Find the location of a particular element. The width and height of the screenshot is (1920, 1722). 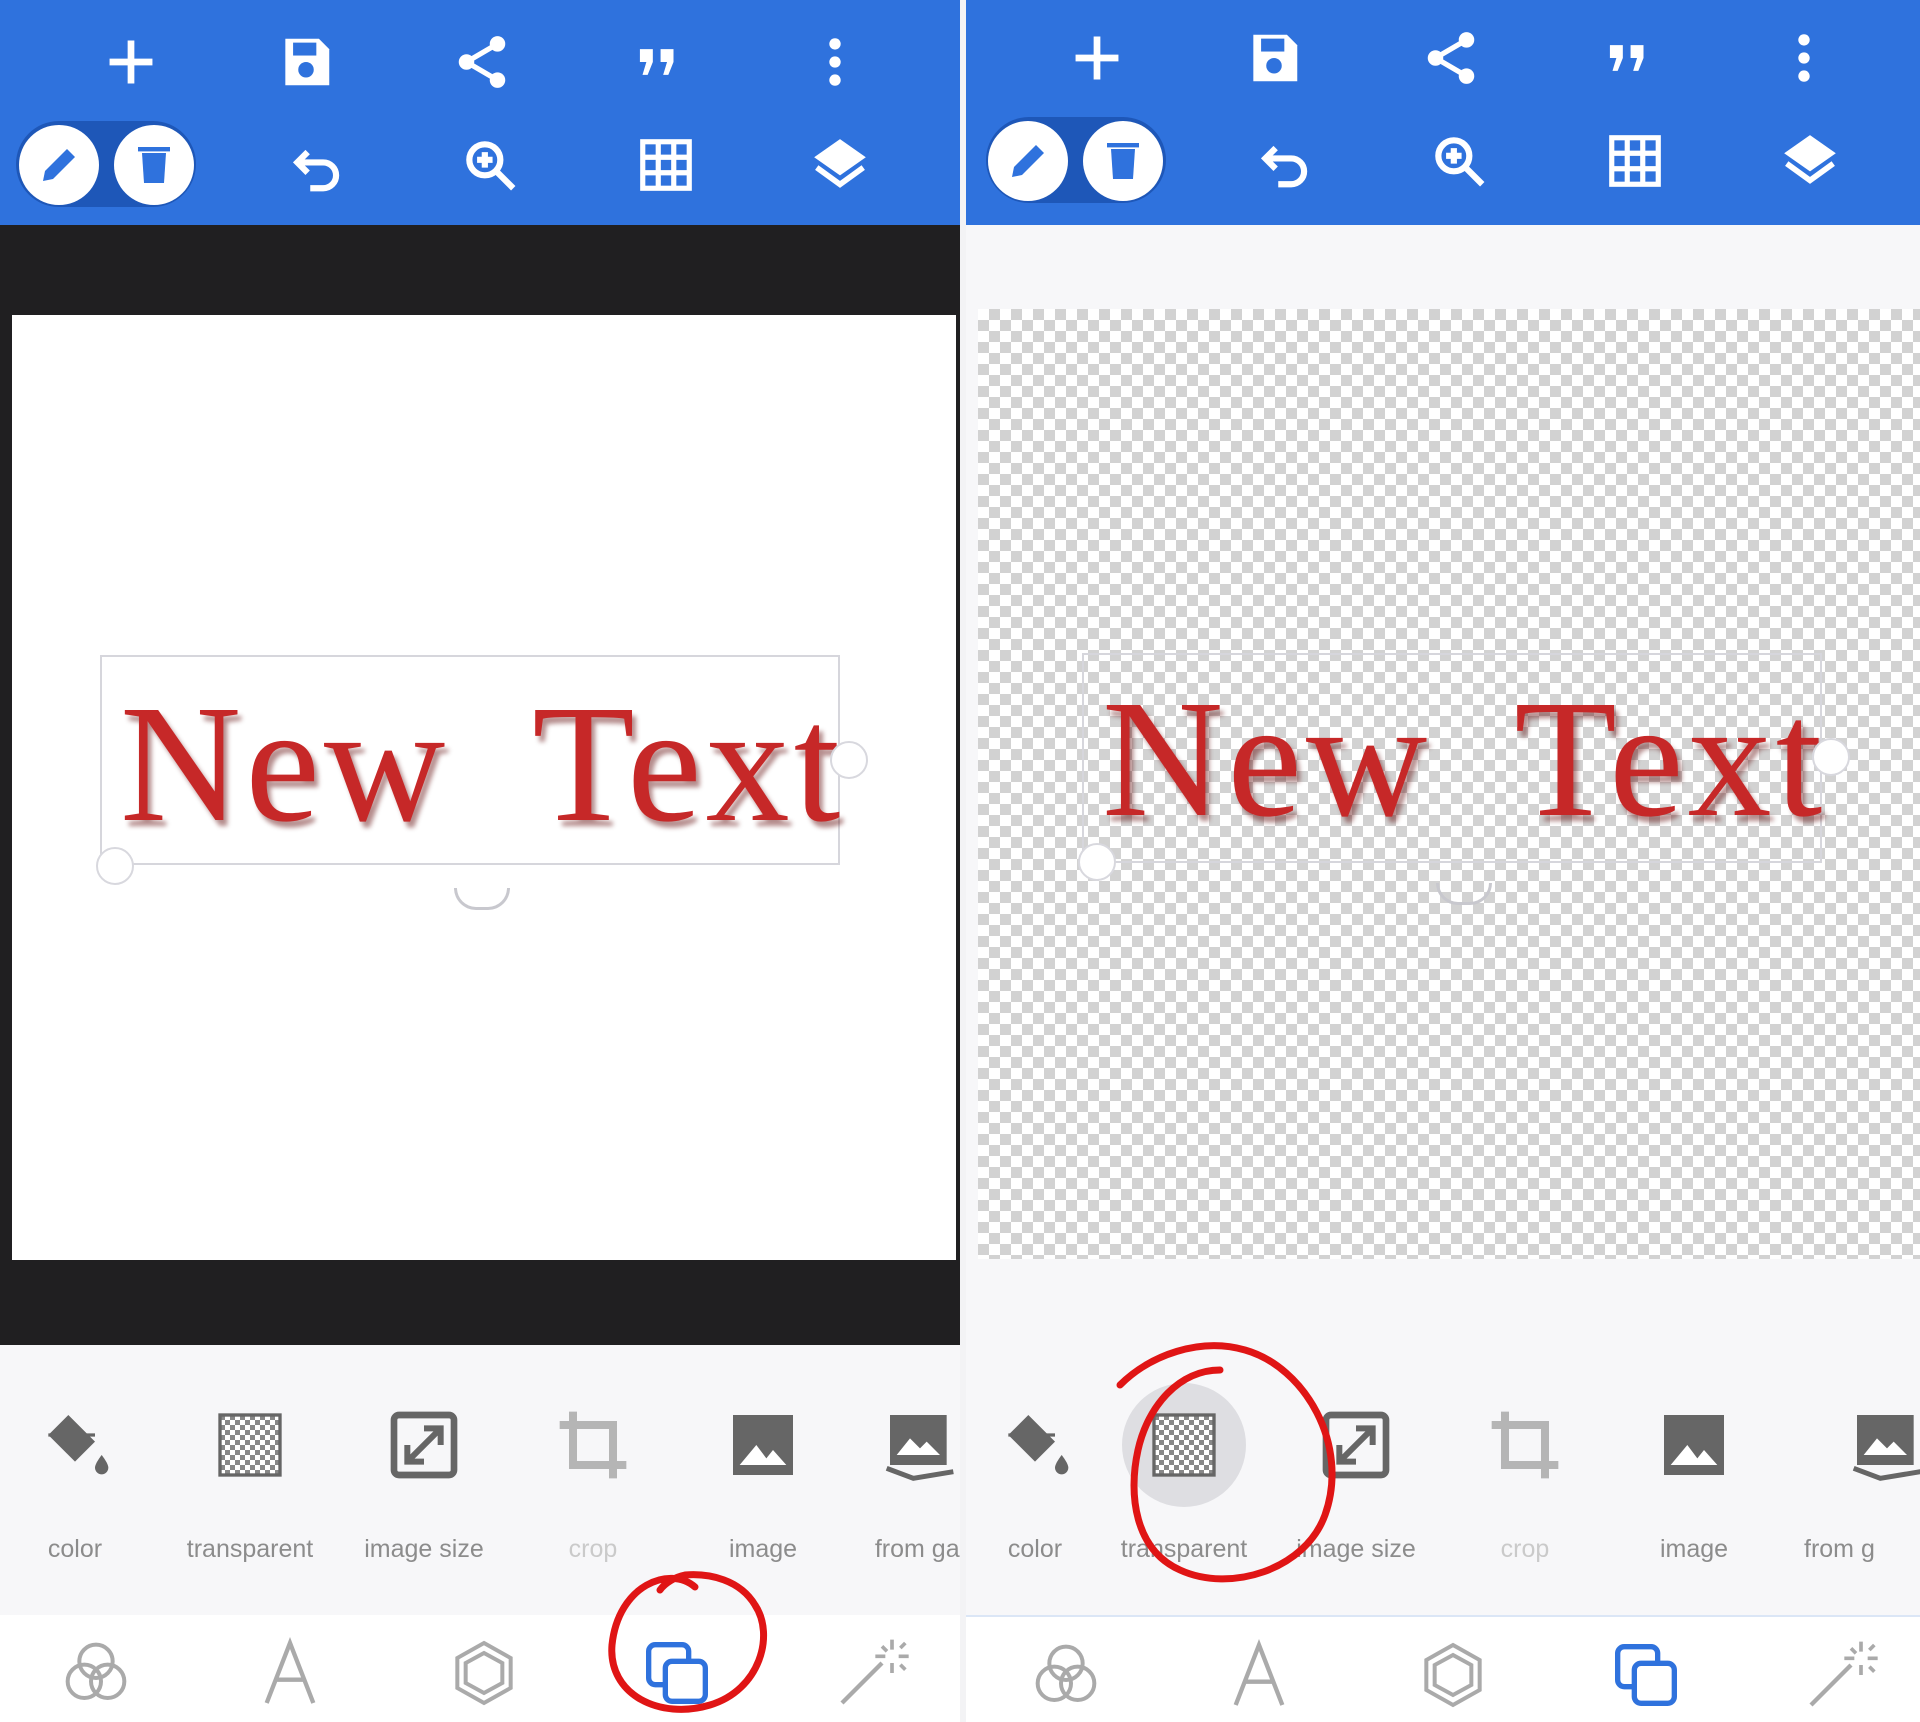

tool-from-gallery: from g is located at coordinates (1862, 1495).